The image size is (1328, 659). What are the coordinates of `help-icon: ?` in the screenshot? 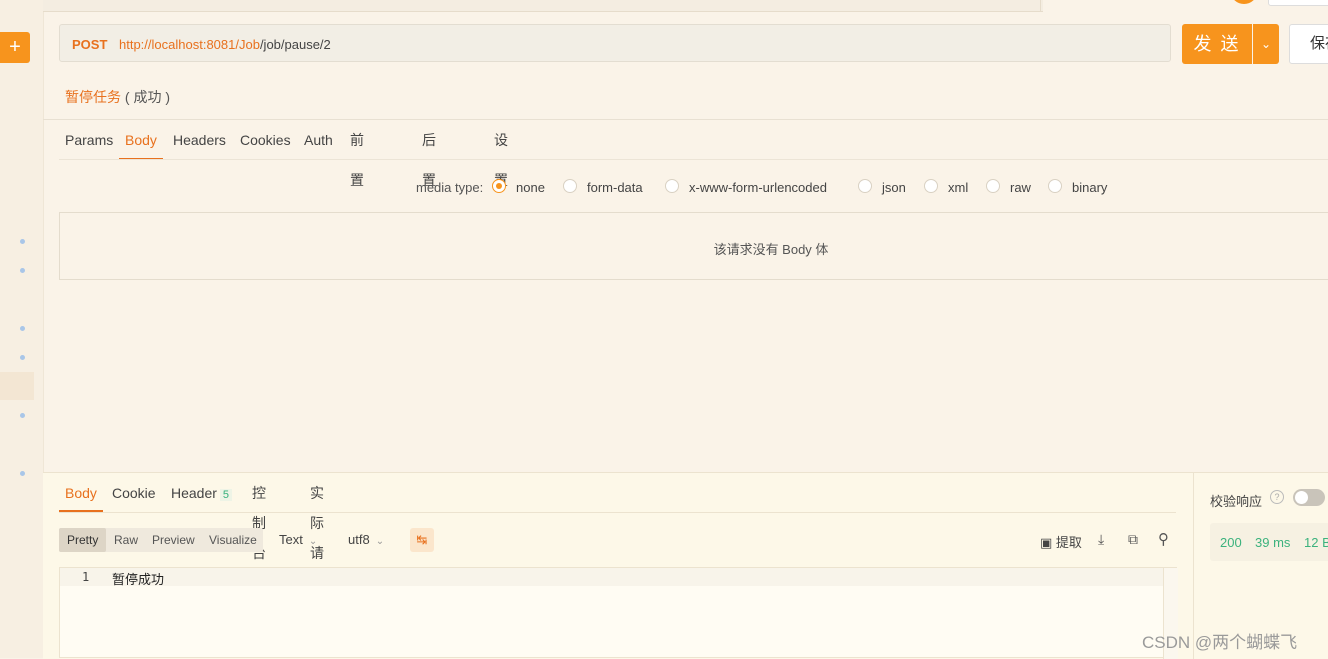 It's located at (1277, 497).